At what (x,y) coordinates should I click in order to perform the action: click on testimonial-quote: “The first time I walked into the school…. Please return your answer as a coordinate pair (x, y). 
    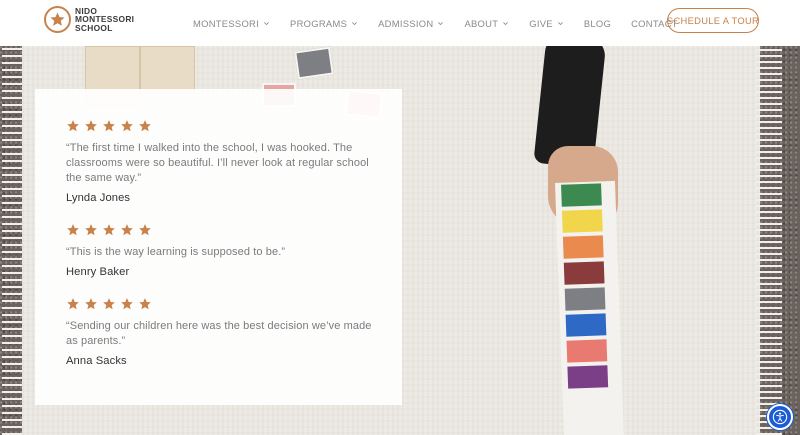
    Looking at the image, I should click on (217, 163).